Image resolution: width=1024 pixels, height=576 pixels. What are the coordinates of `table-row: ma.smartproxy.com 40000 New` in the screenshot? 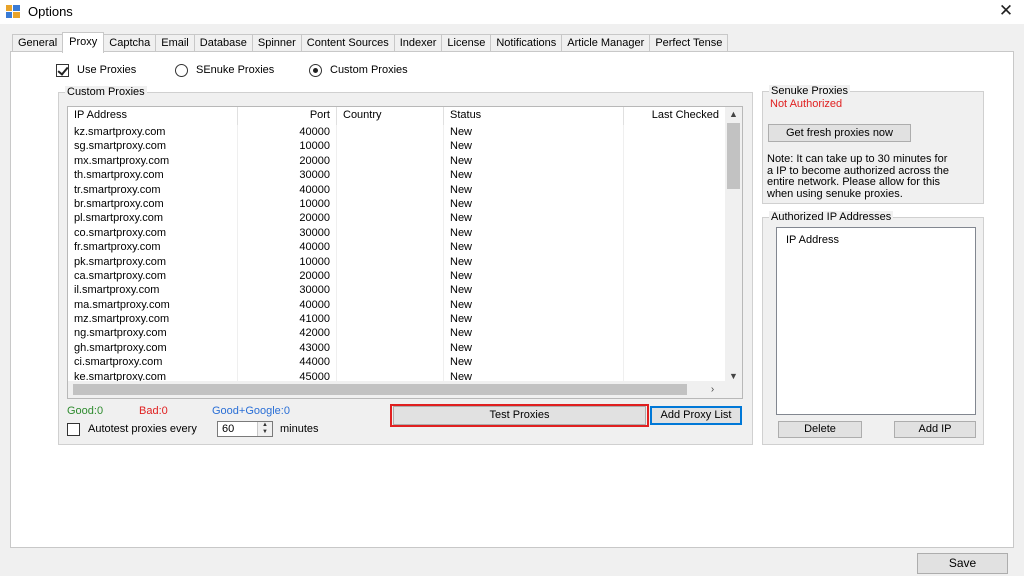 It's located at (397, 305).